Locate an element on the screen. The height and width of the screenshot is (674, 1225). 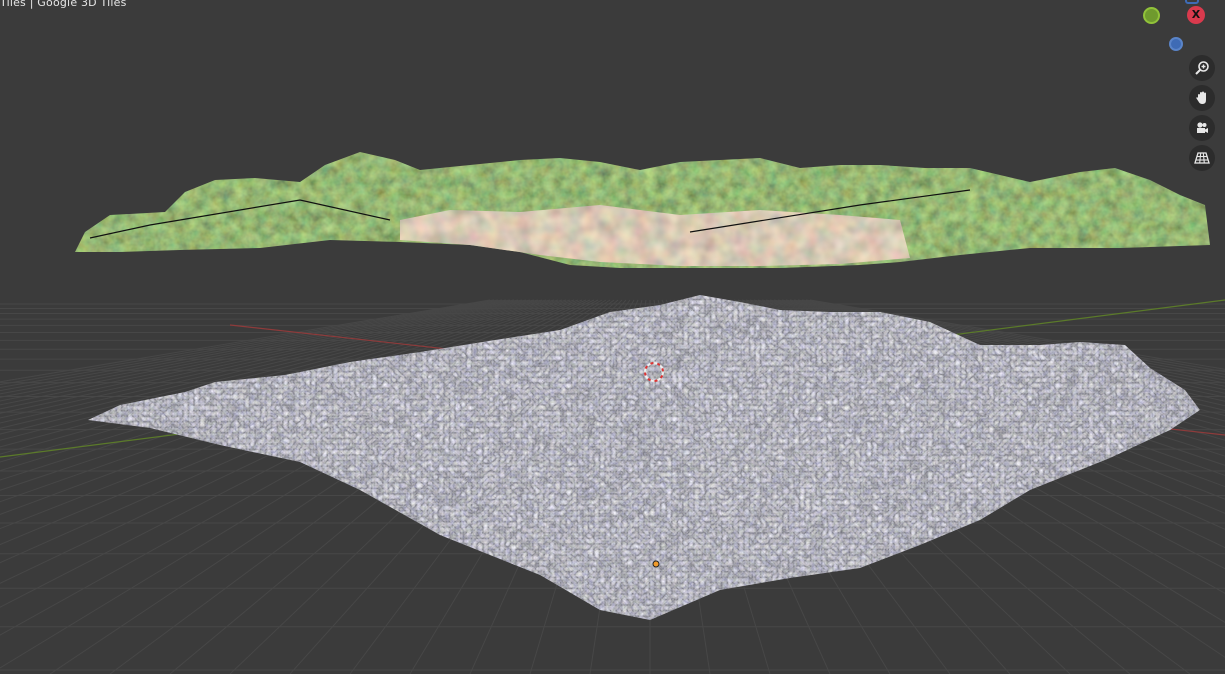
navigation-gizmo: X is located at coordinates (1175, 30).